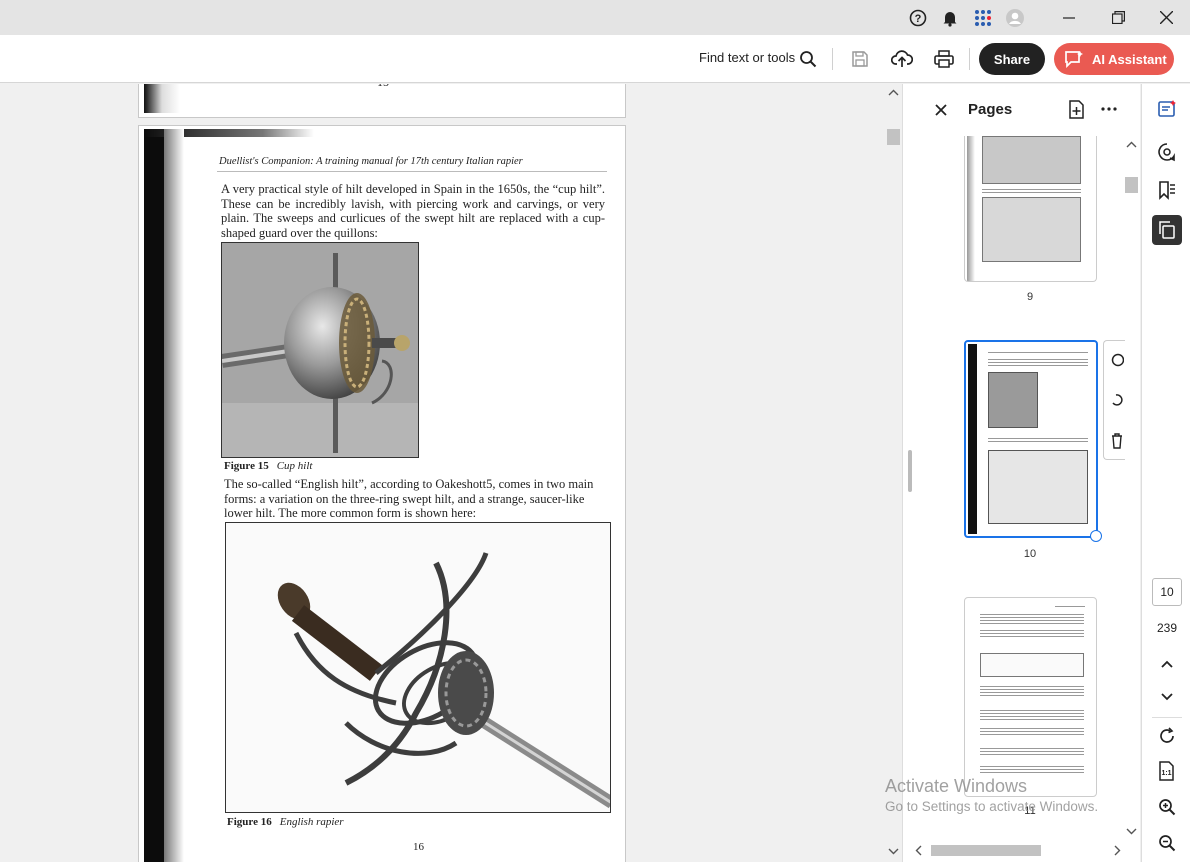 Image resolution: width=1190 pixels, height=862 pixels. I want to click on document-scrollbar, so click(893, 473).